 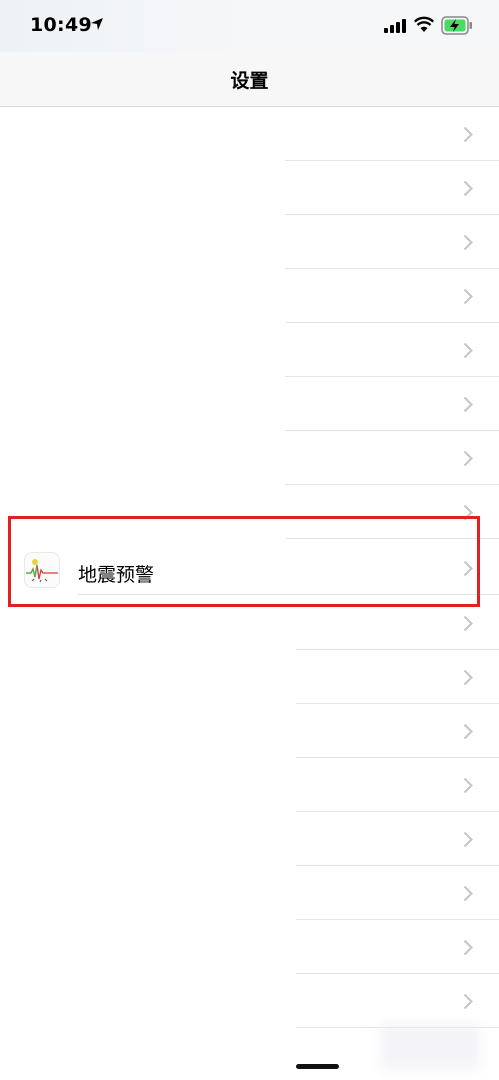 What do you see at coordinates (317, 1066) in the screenshot?
I see `home-indicator` at bounding box center [317, 1066].